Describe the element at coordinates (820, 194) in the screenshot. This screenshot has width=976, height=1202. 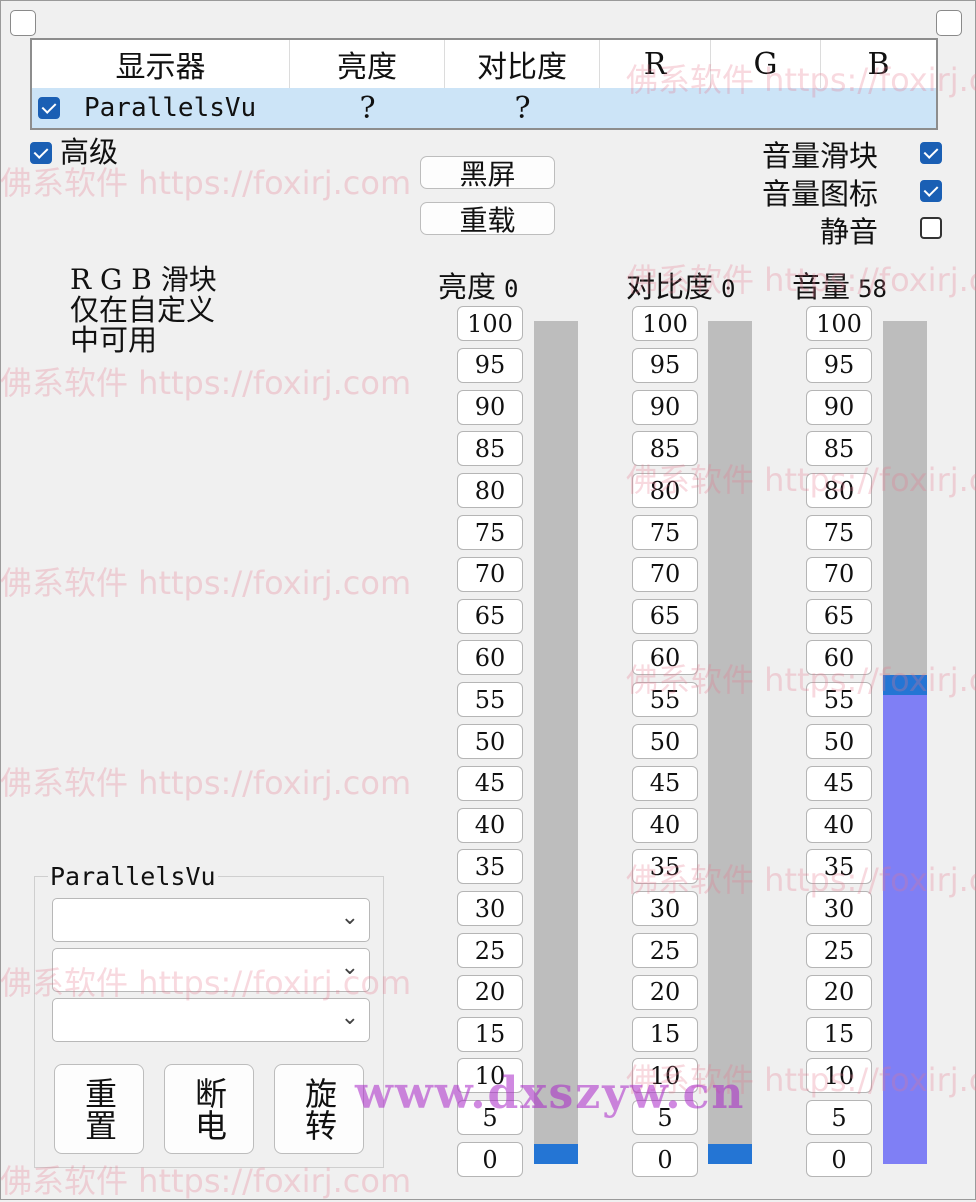
I see `volume-icon-label: 音量图标` at that location.